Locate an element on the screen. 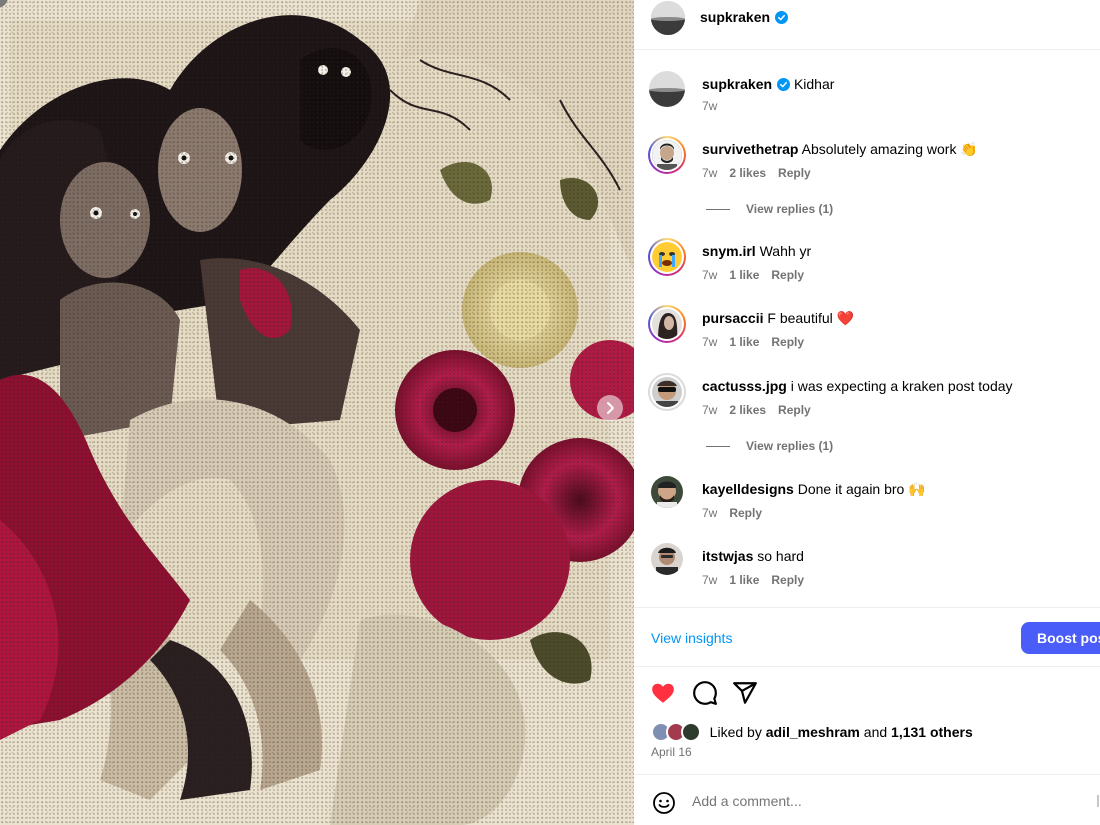  comment-username: snym.irl is located at coordinates (729, 251).